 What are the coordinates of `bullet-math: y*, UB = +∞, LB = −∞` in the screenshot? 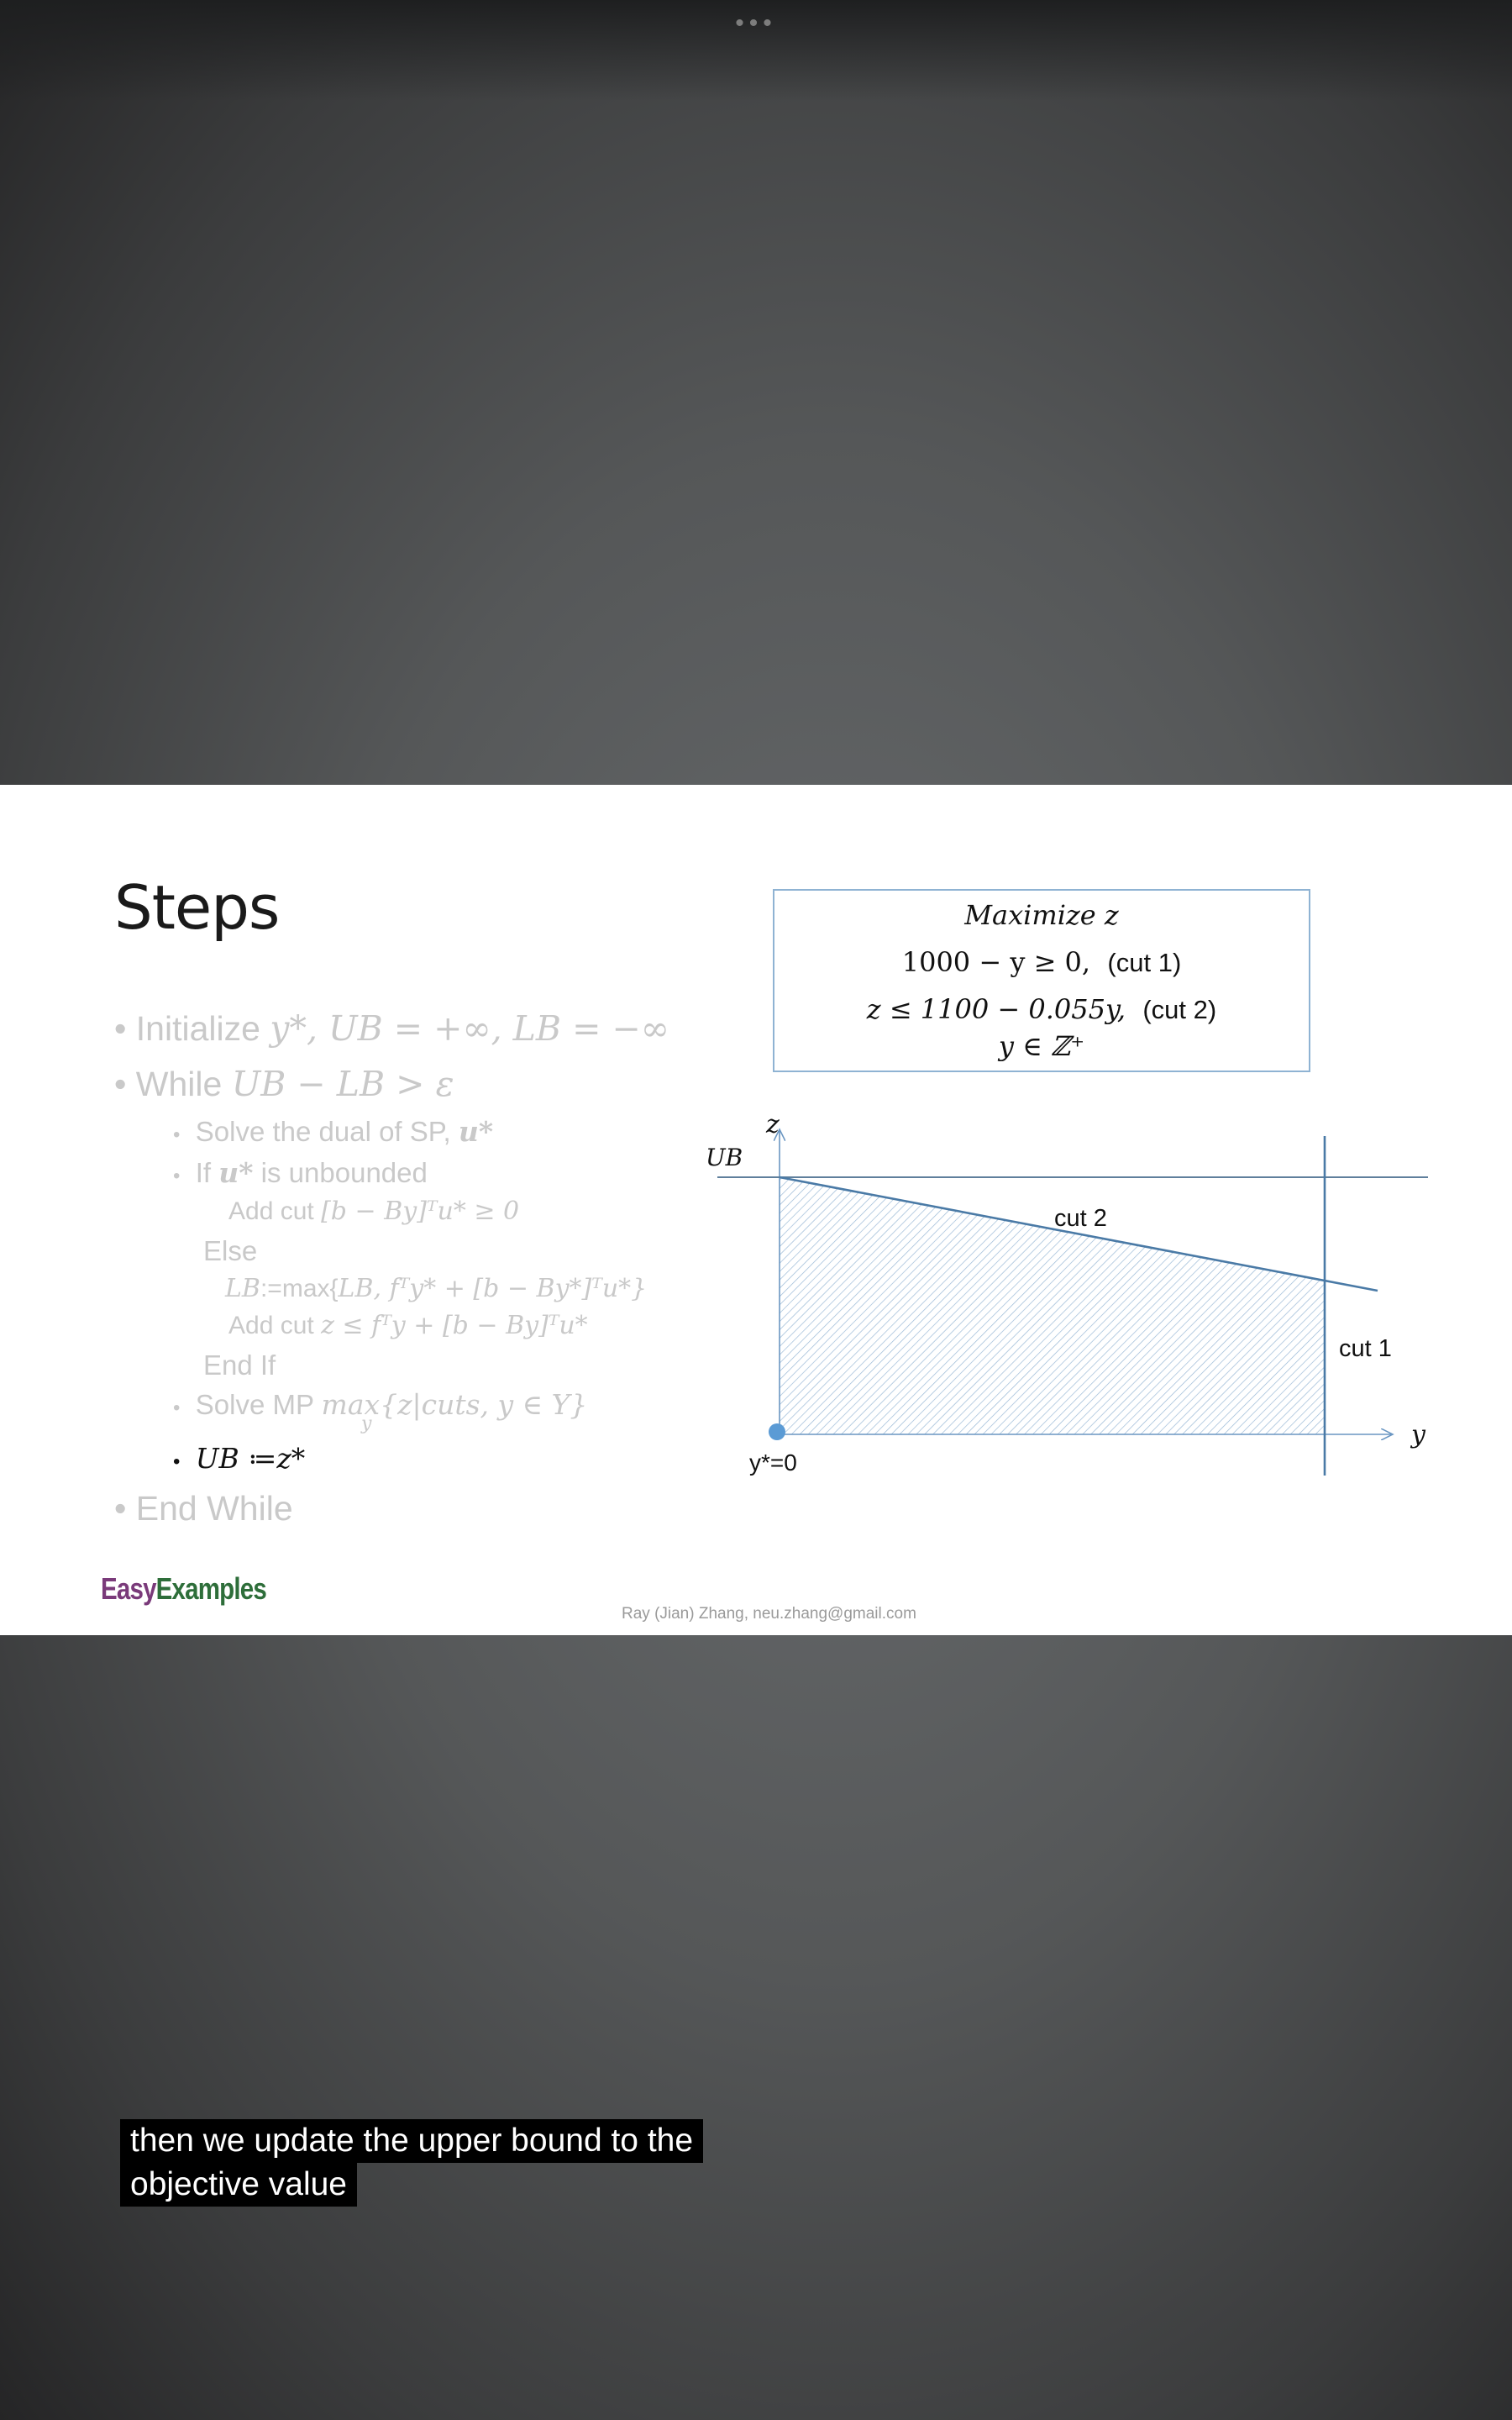 It's located at (469, 1028).